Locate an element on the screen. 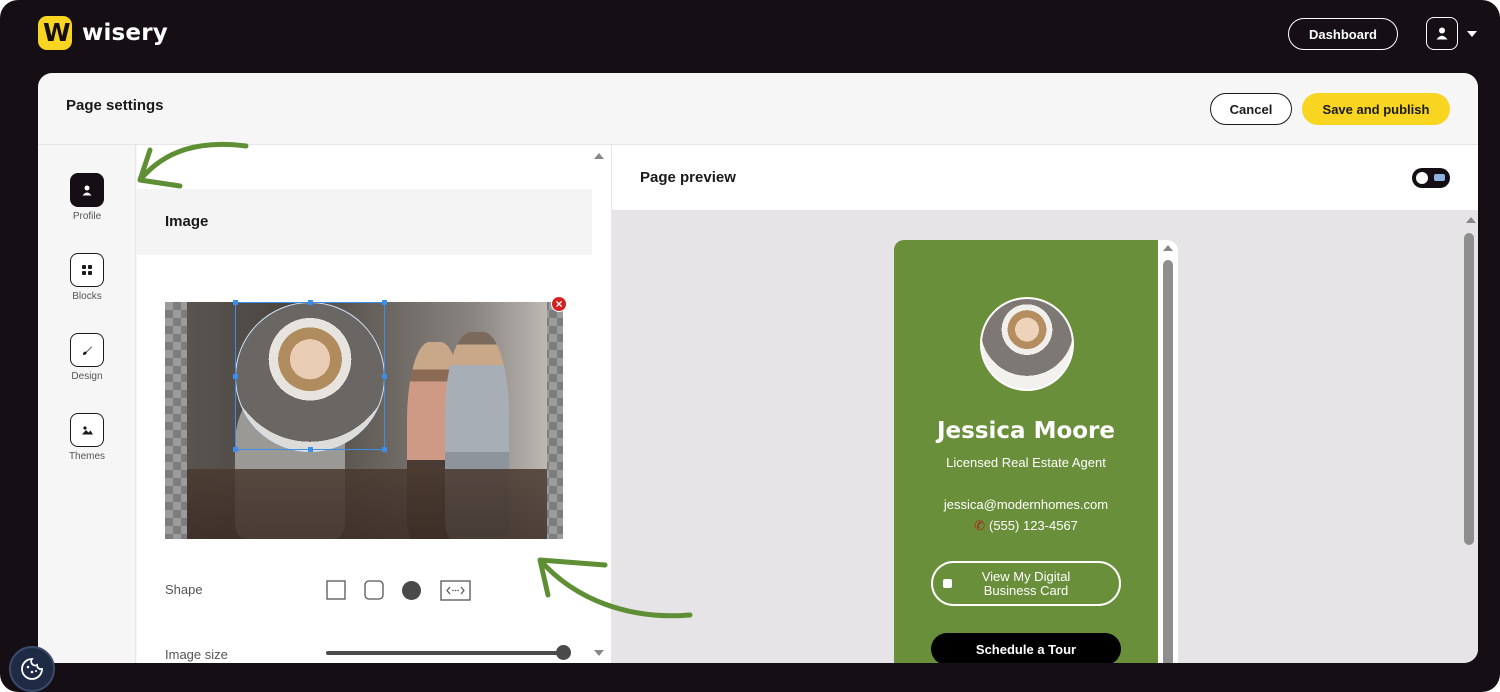 Image resolution: width=1500 pixels, height=692 pixels. settings-sidebar: Profile Blocks Design Themes is located at coordinates (87, 404).